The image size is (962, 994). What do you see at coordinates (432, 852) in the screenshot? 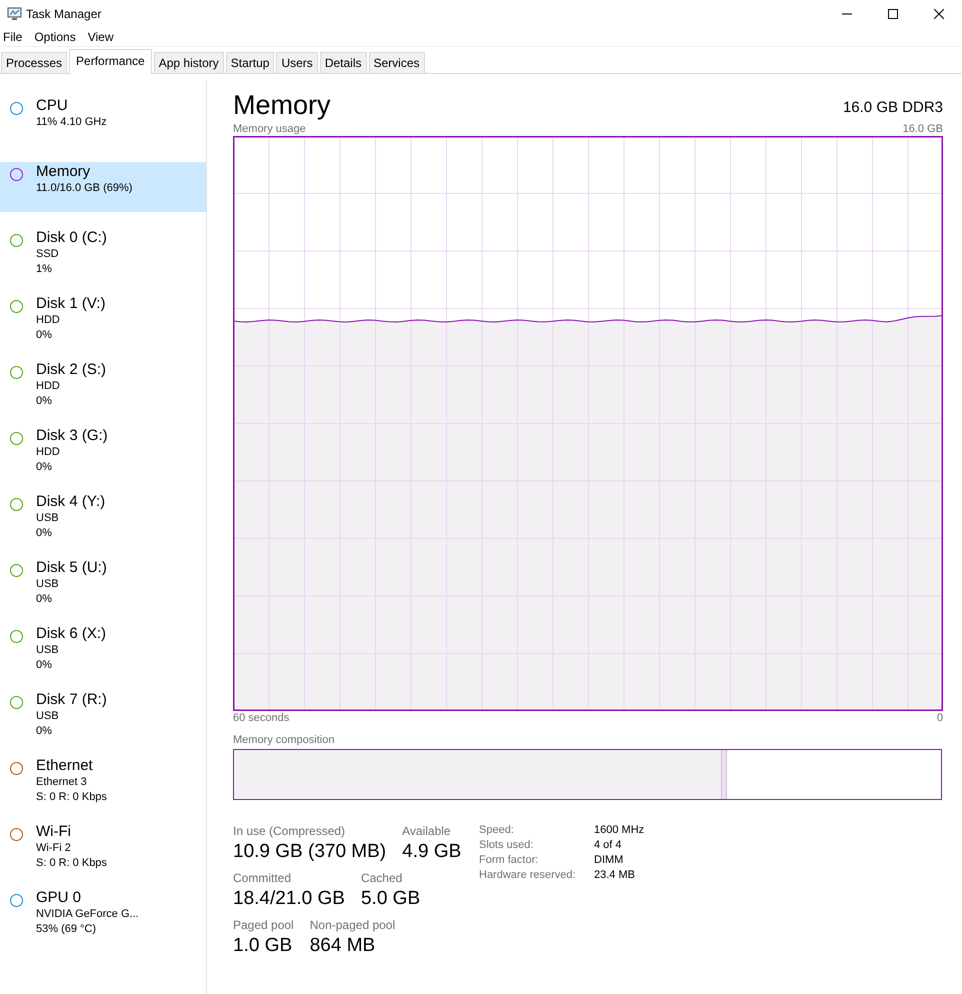
I see `stat-value: 4.9 GB` at bounding box center [432, 852].